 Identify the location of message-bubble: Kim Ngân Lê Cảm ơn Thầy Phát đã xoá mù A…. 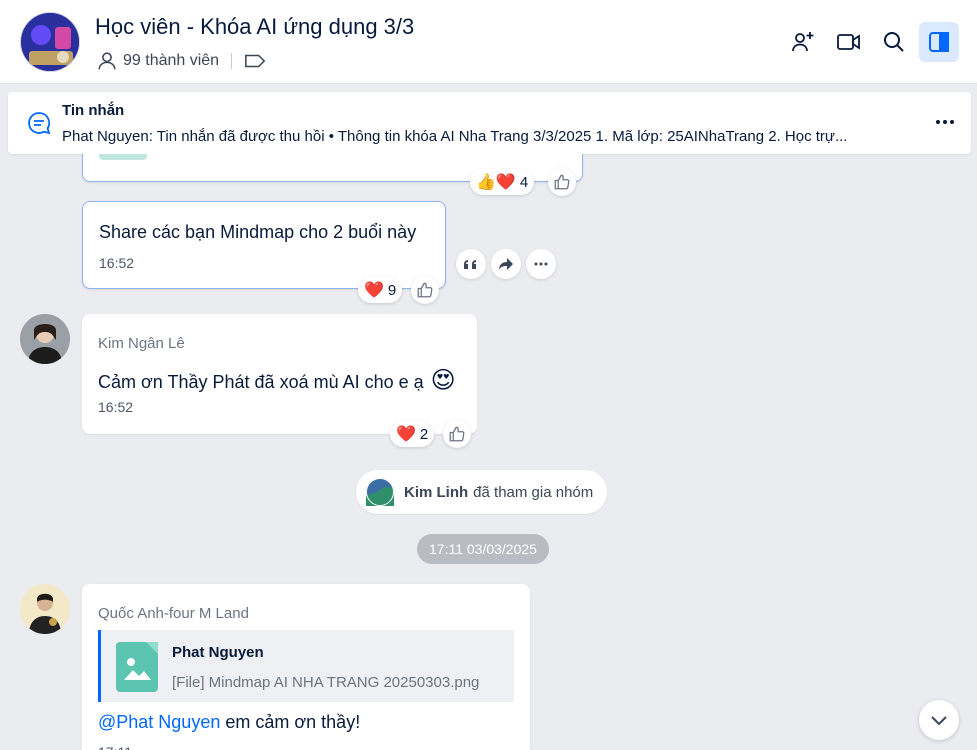
(279, 374).